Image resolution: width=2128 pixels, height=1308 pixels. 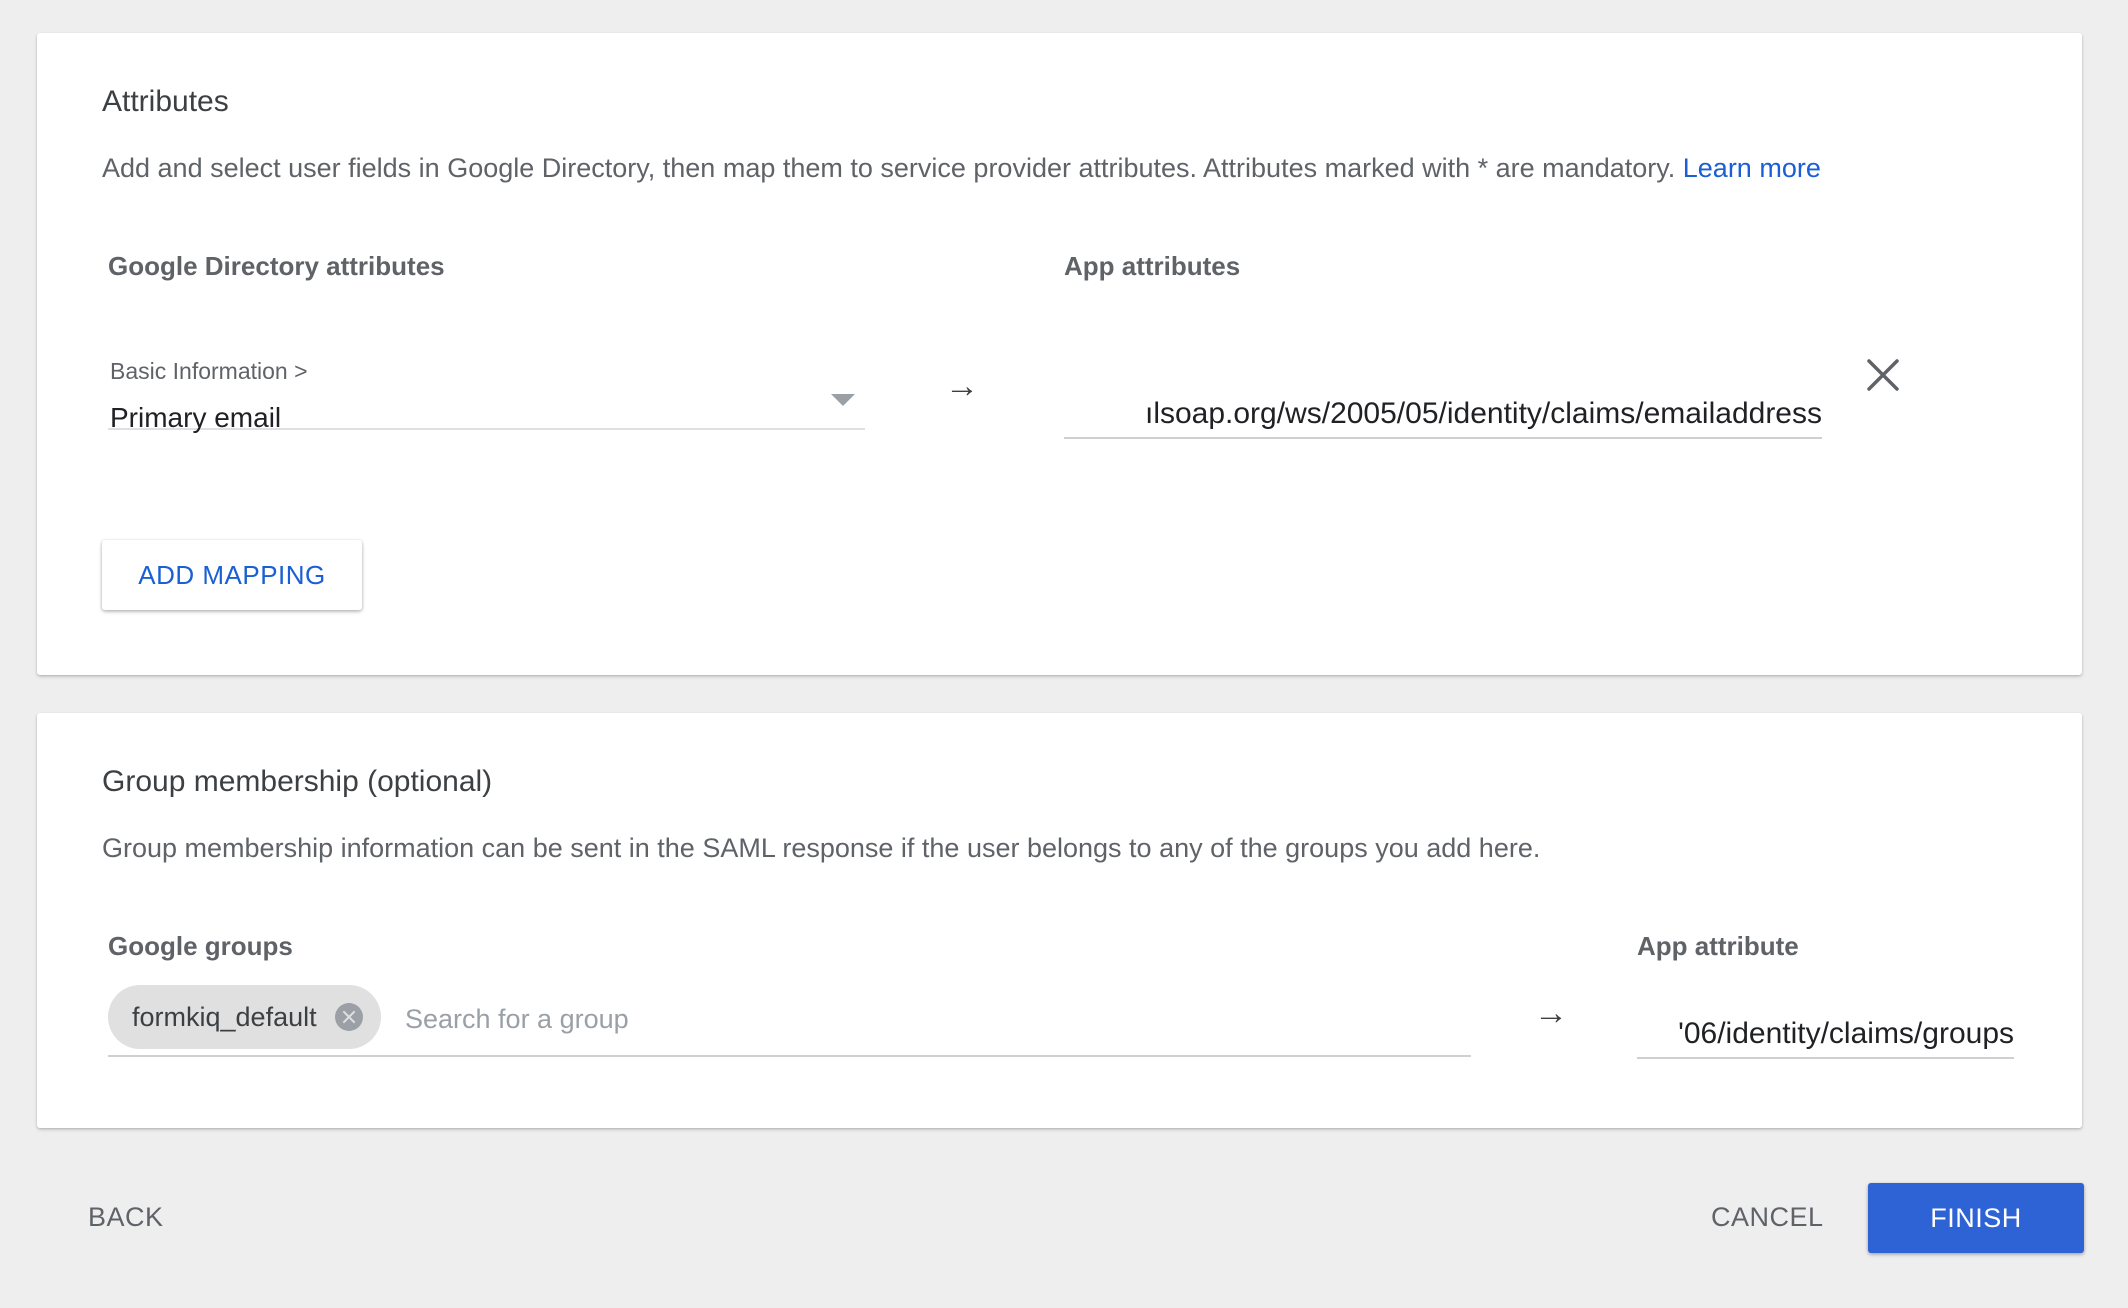 I want to click on finish-button: FINISH, so click(x=1976, y=1218).